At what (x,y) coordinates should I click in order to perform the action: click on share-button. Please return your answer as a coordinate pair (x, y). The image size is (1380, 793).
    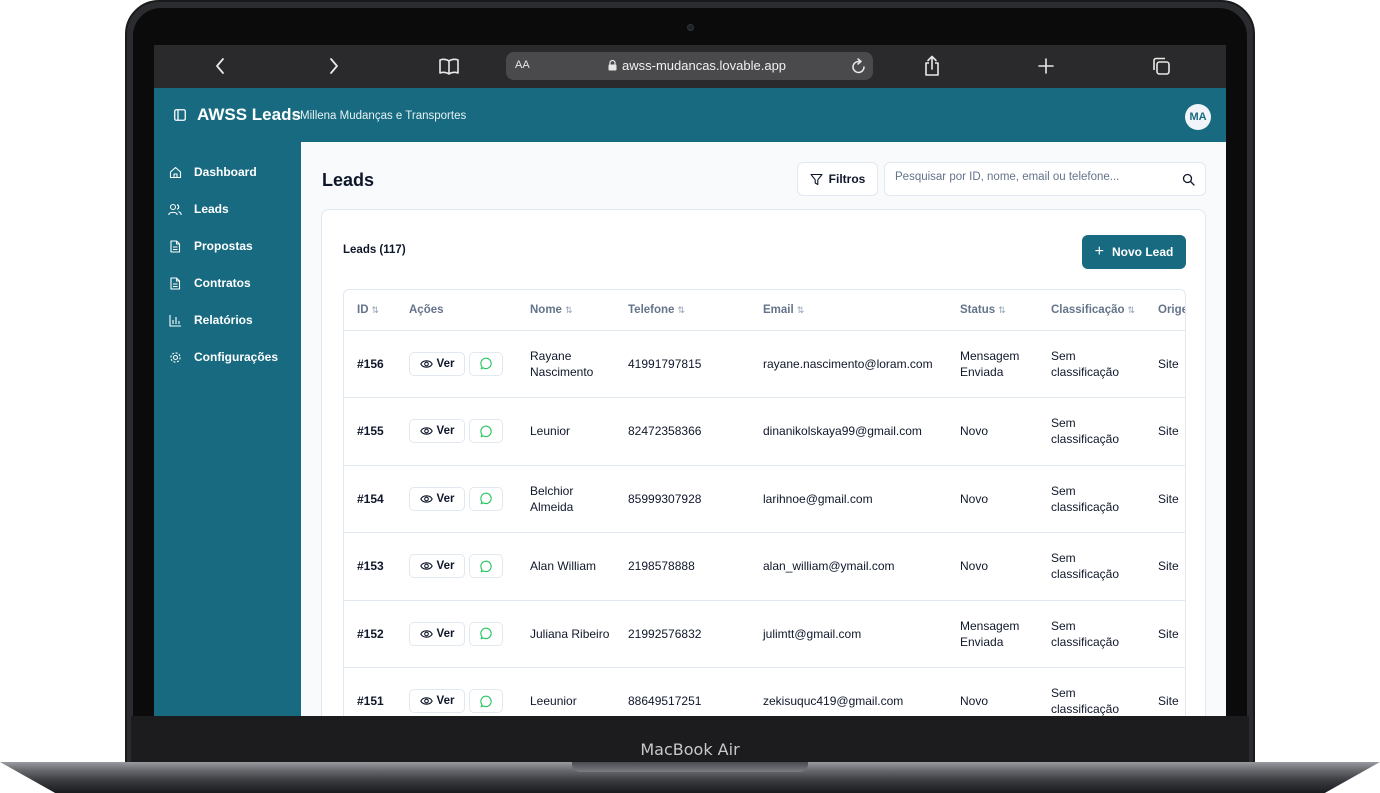
    Looking at the image, I should click on (932, 66).